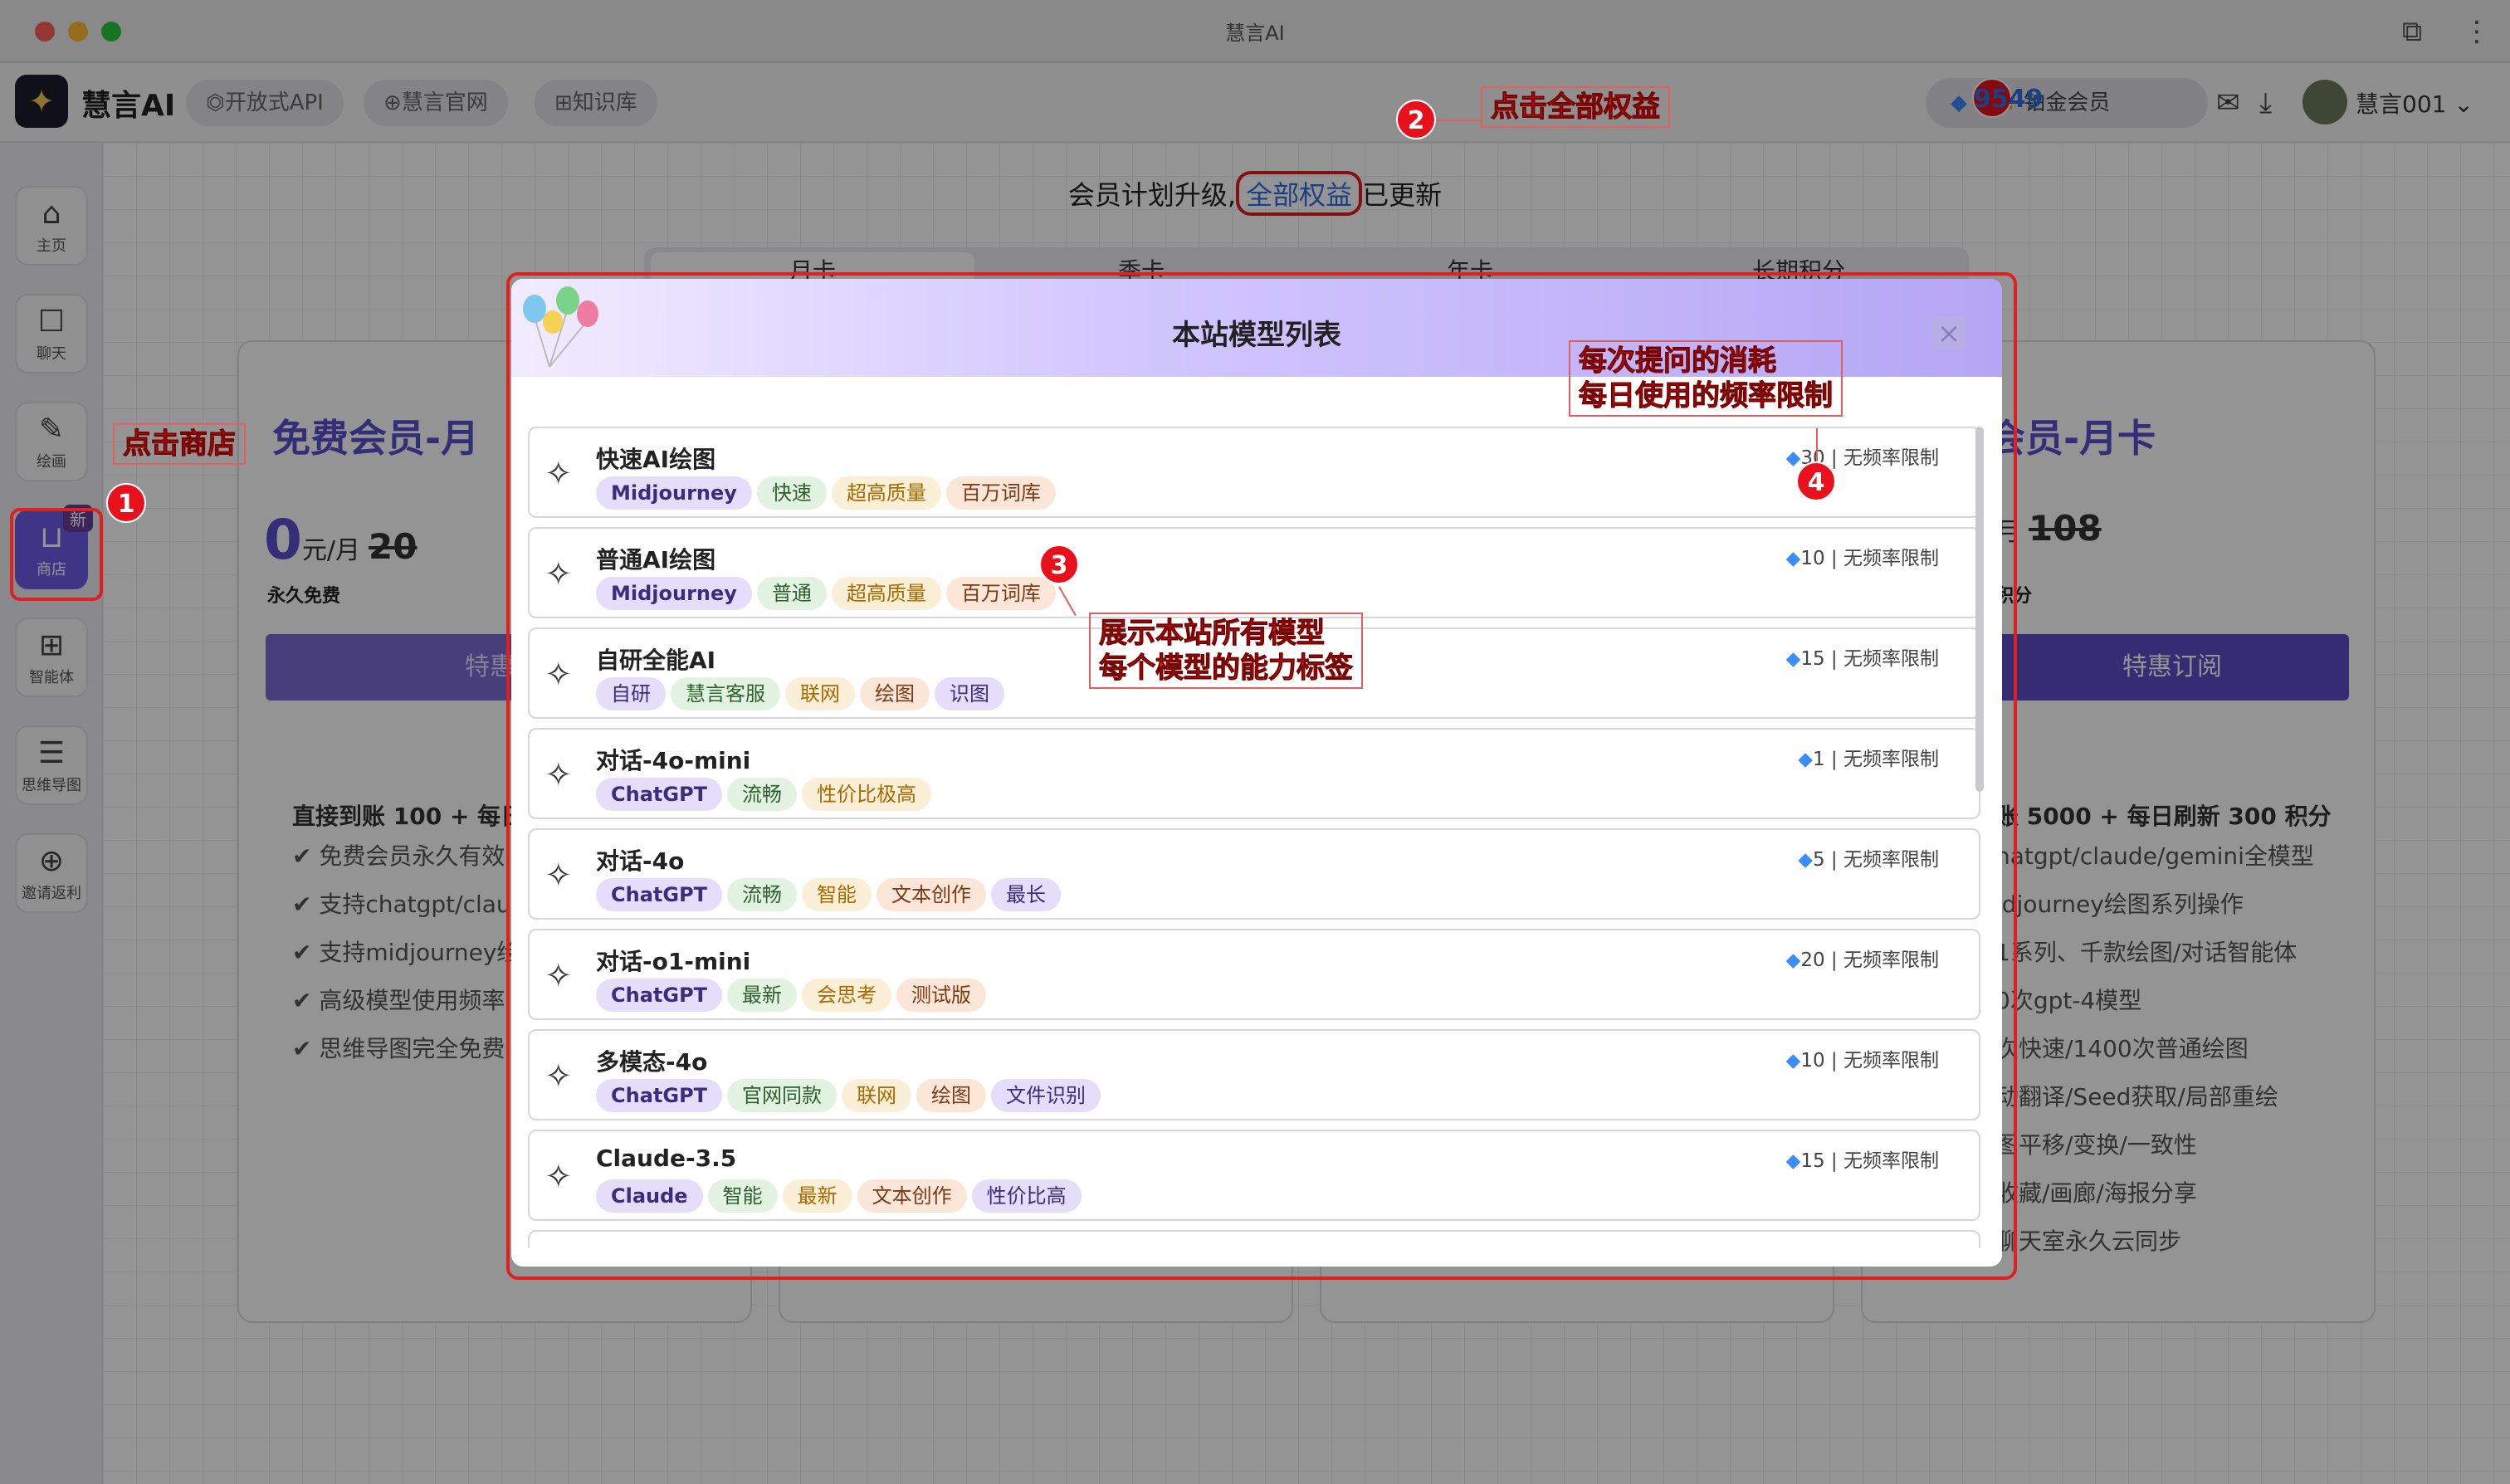 The height and width of the screenshot is (1484, 2510). I want to click on annotation-shop-highlight, so click(57, 554).